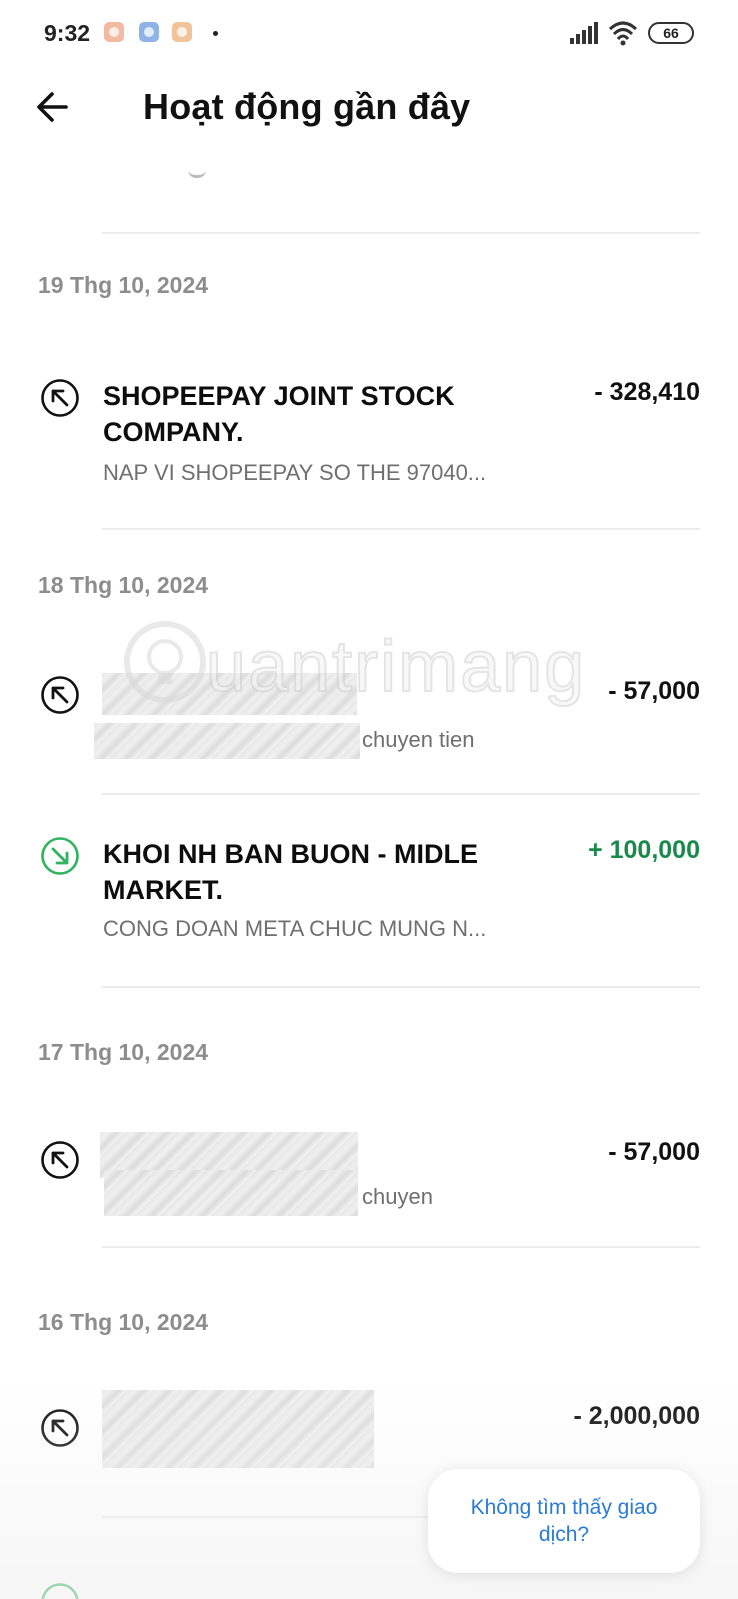  I want to click on status-time: 9:32, so click(67, 33).